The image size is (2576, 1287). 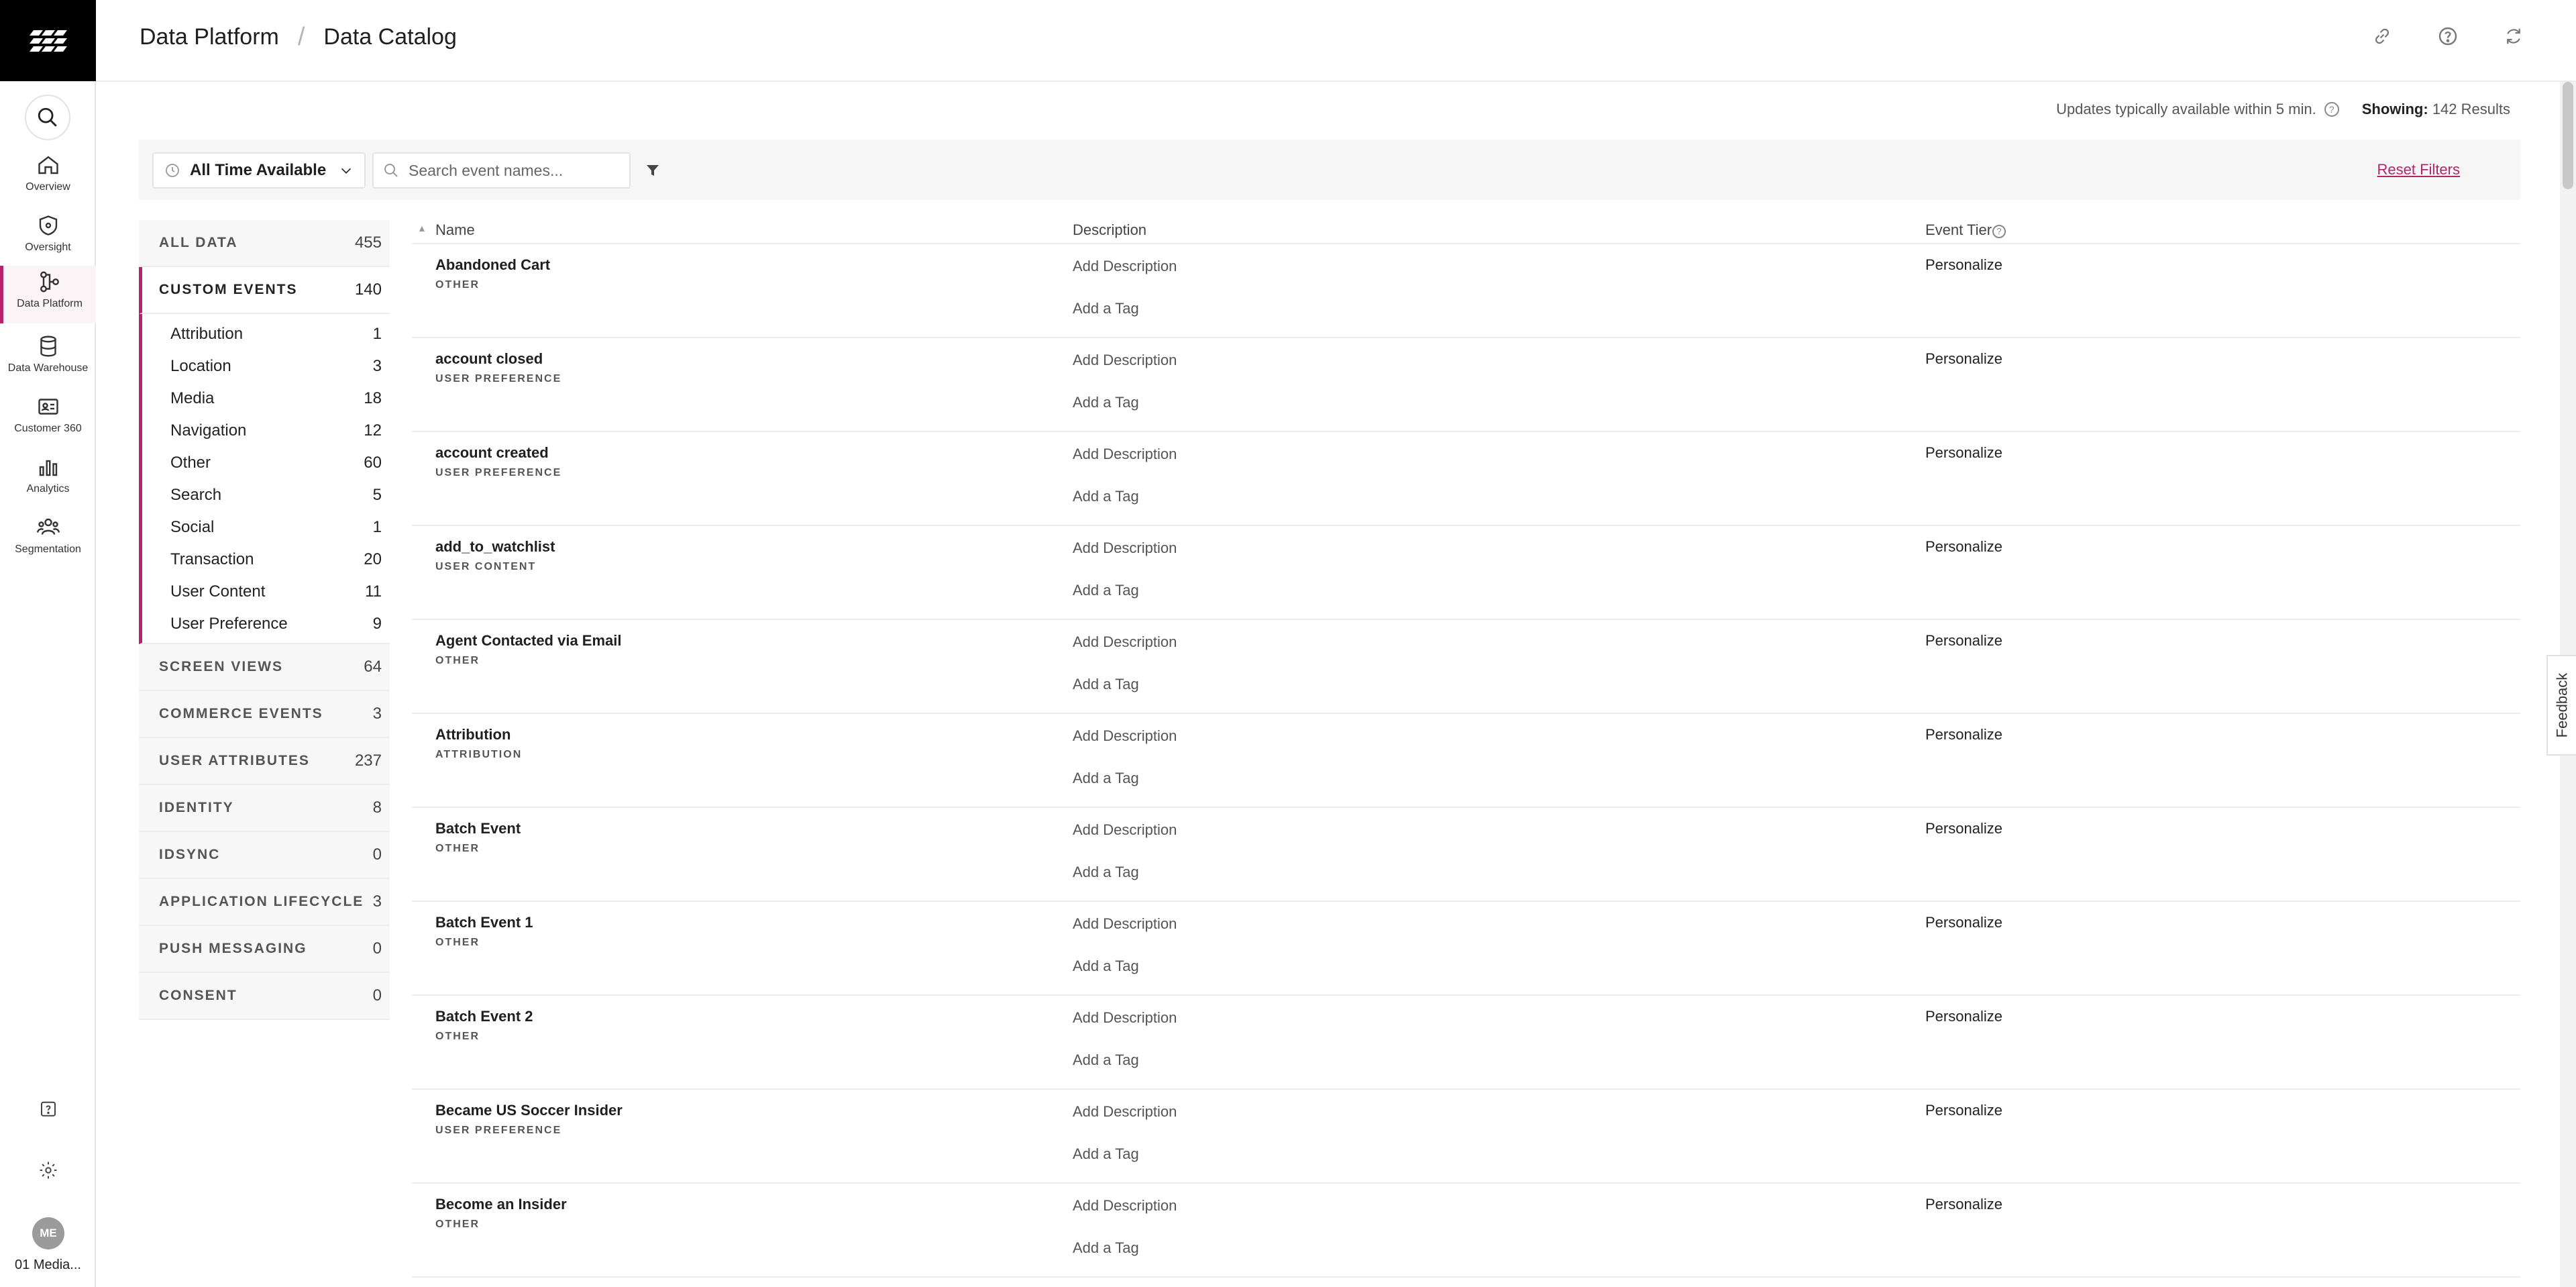 What do you see at coordinates (266, 495) in the screenshot?
I see `subcategory-item: Search 5` at bounding box center [266, 495].